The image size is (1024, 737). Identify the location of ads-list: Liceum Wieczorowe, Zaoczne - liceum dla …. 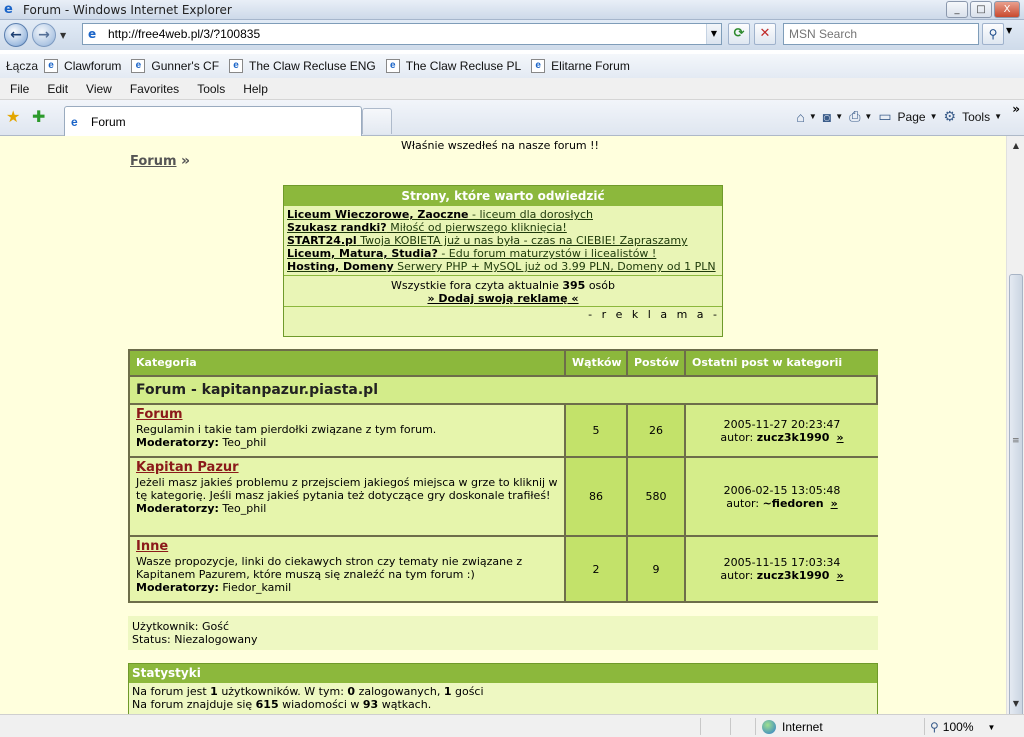
(503, 241).